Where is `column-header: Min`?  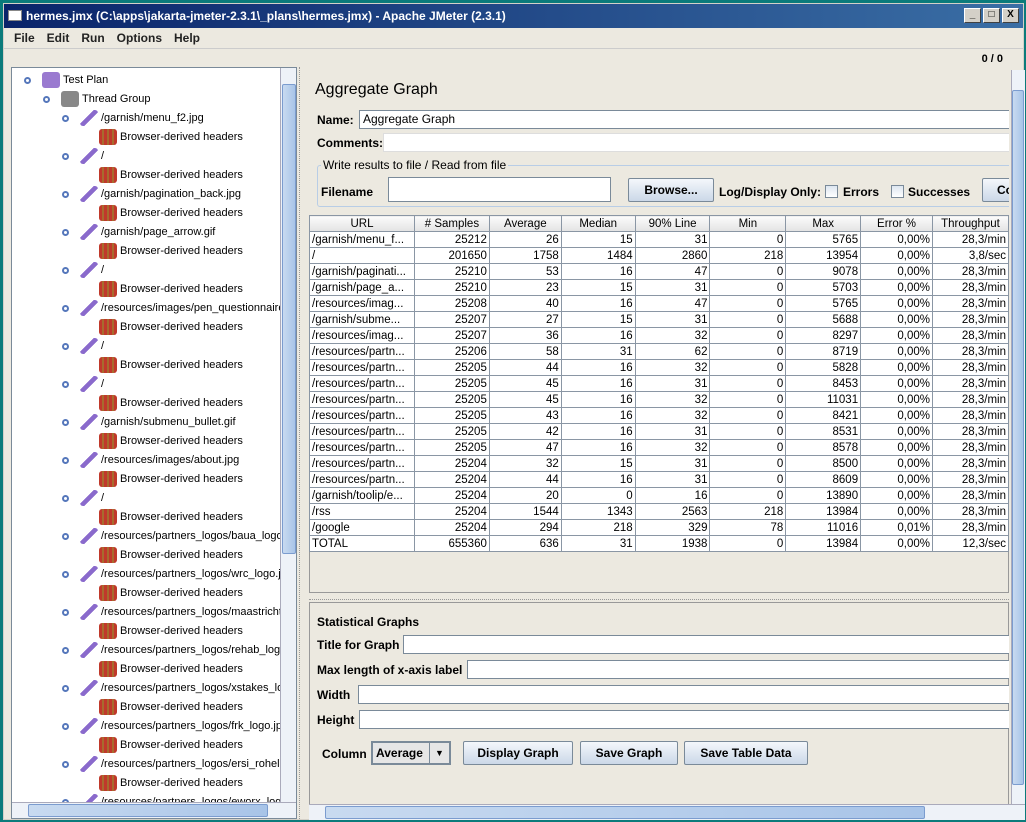
column-header: Min is located at coordinates (748, 223).